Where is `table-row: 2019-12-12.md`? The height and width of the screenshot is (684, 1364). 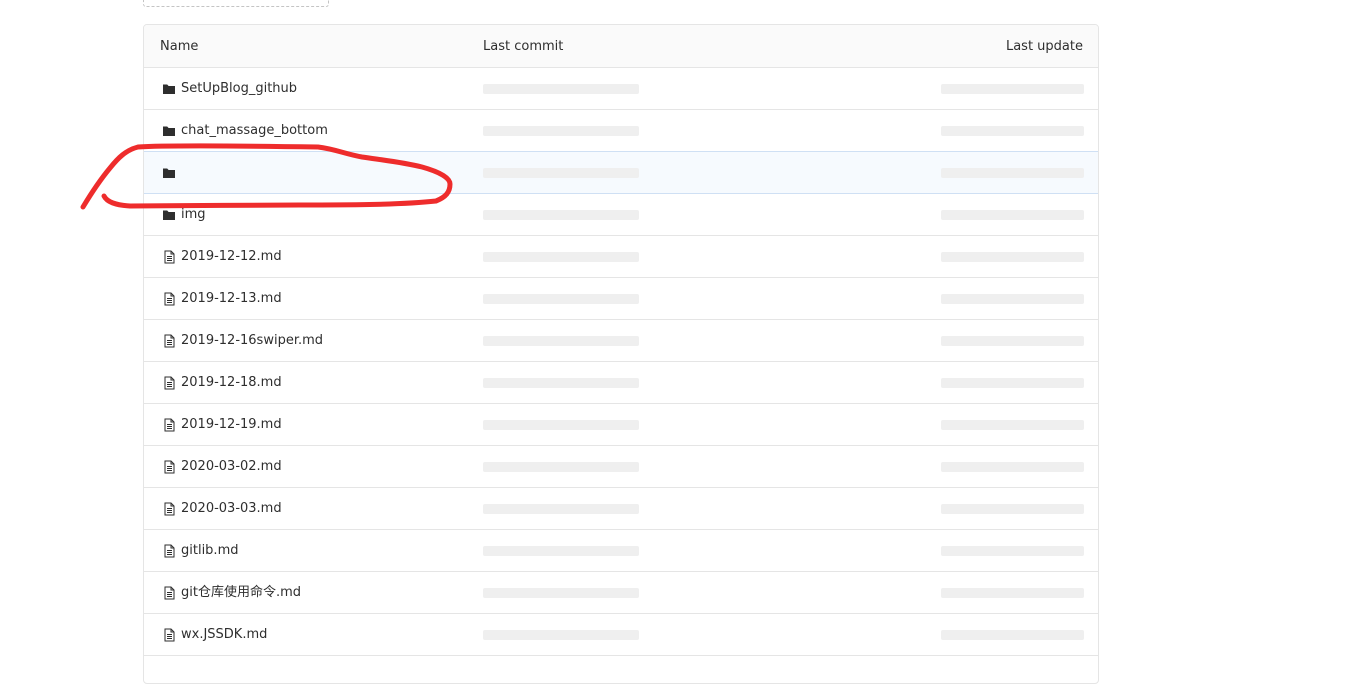 table-row: 2019-12-12.md is located at coordinates (621, 257).